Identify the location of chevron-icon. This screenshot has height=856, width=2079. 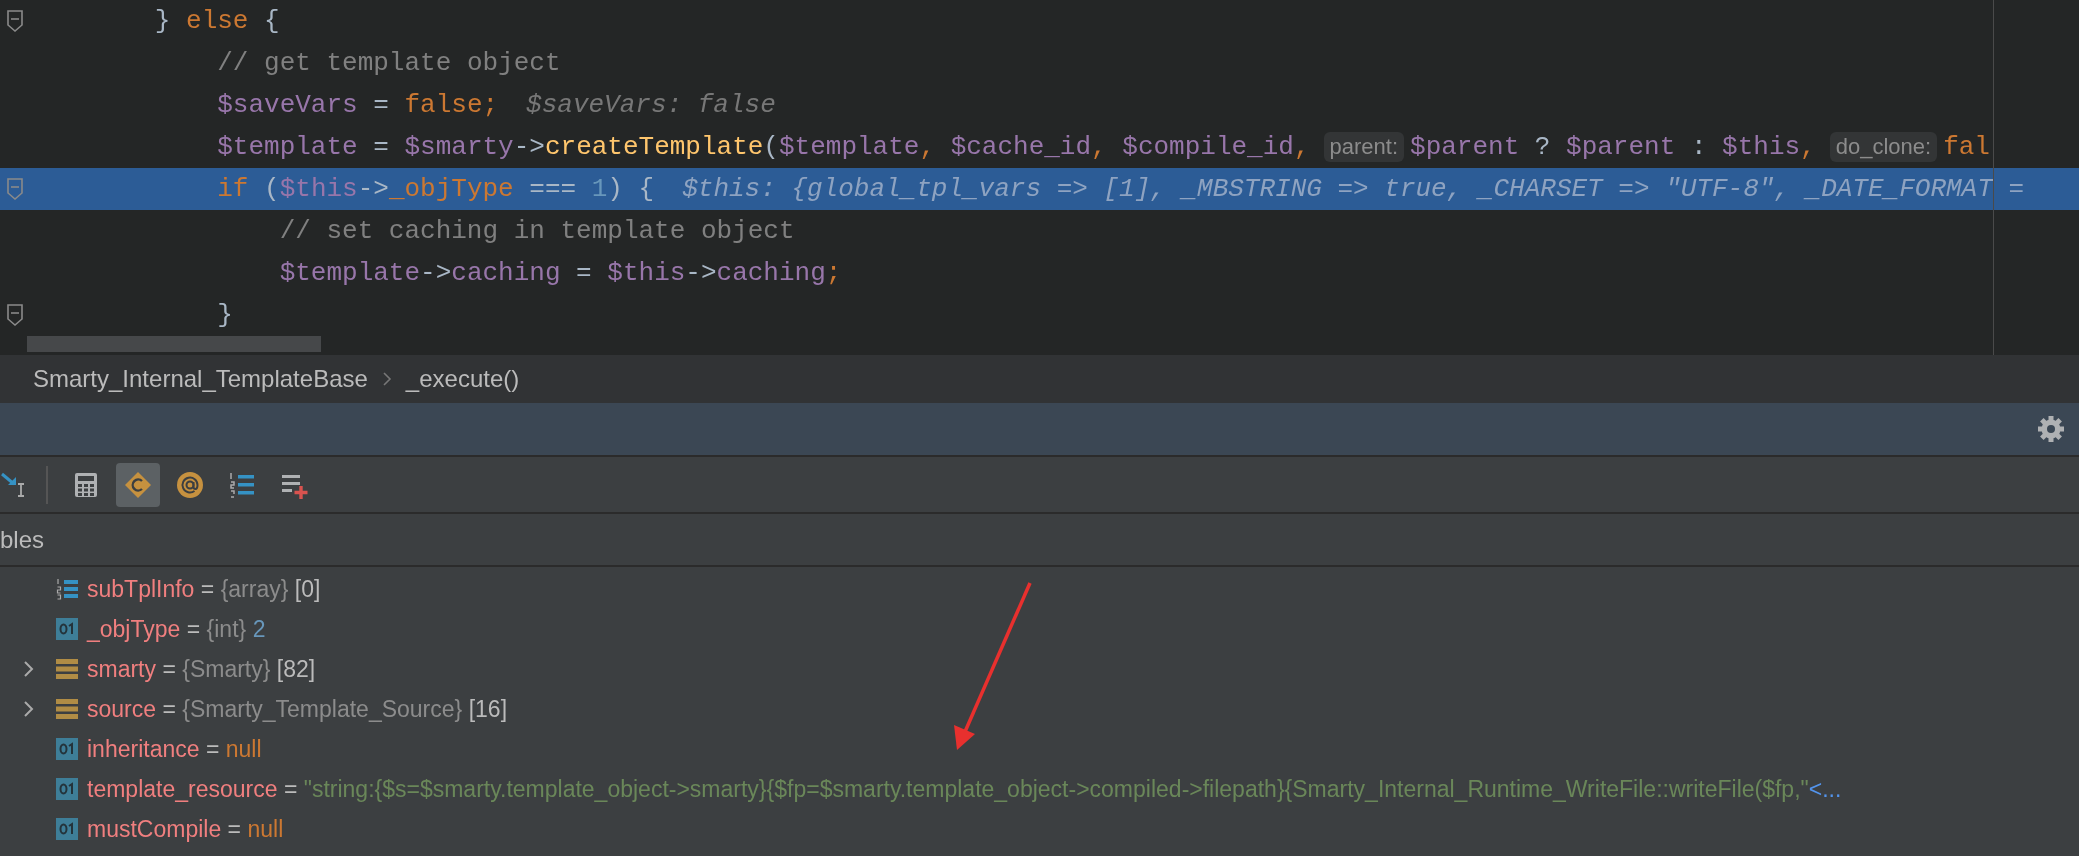
(386, 379).